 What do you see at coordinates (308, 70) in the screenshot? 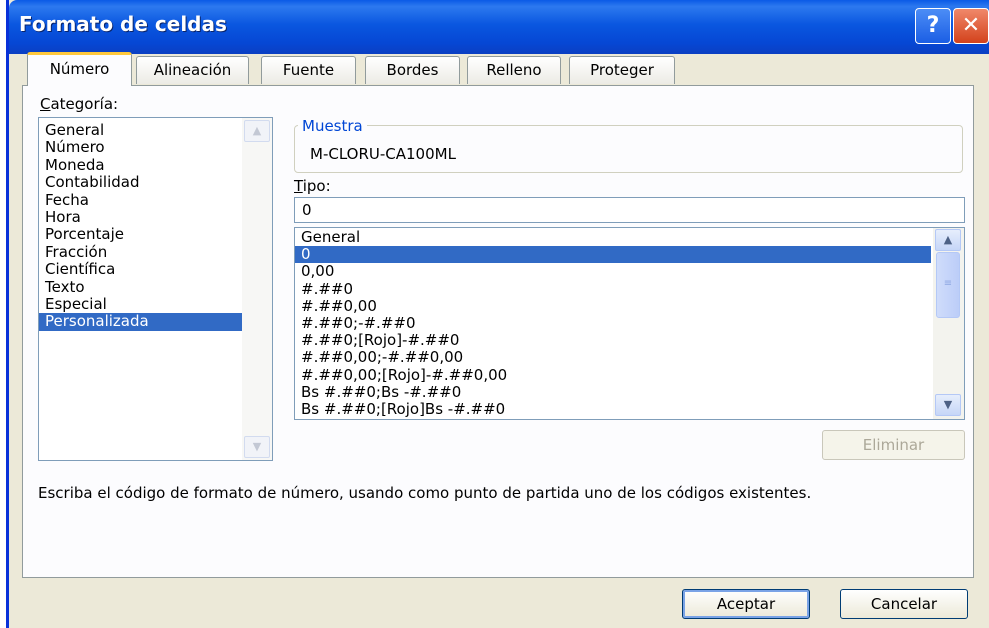
I see `tab-fuente: Fuente` at bounding box center [308, 70].